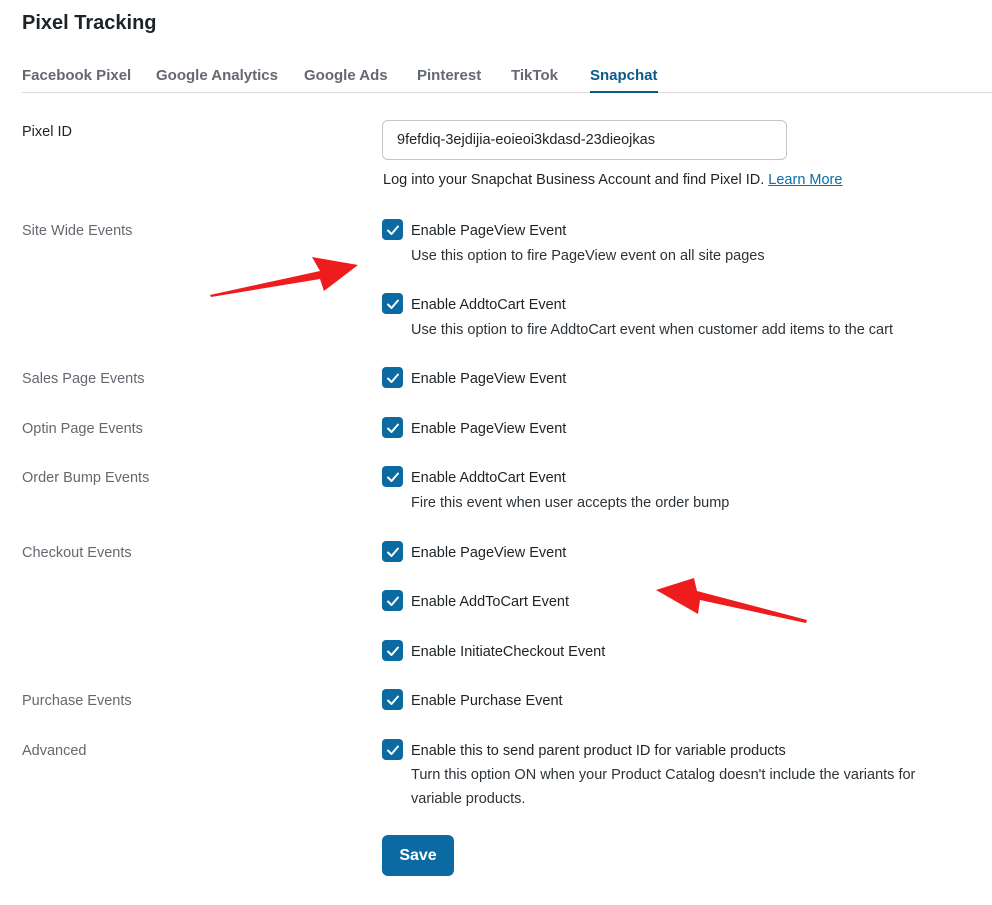 The image size is (992, 905). What do you see at coordinates (489, 429) in the screenshot?
I see `optin-page-pageview-label: Enable PageView Event` at bounding box center [489, 429].